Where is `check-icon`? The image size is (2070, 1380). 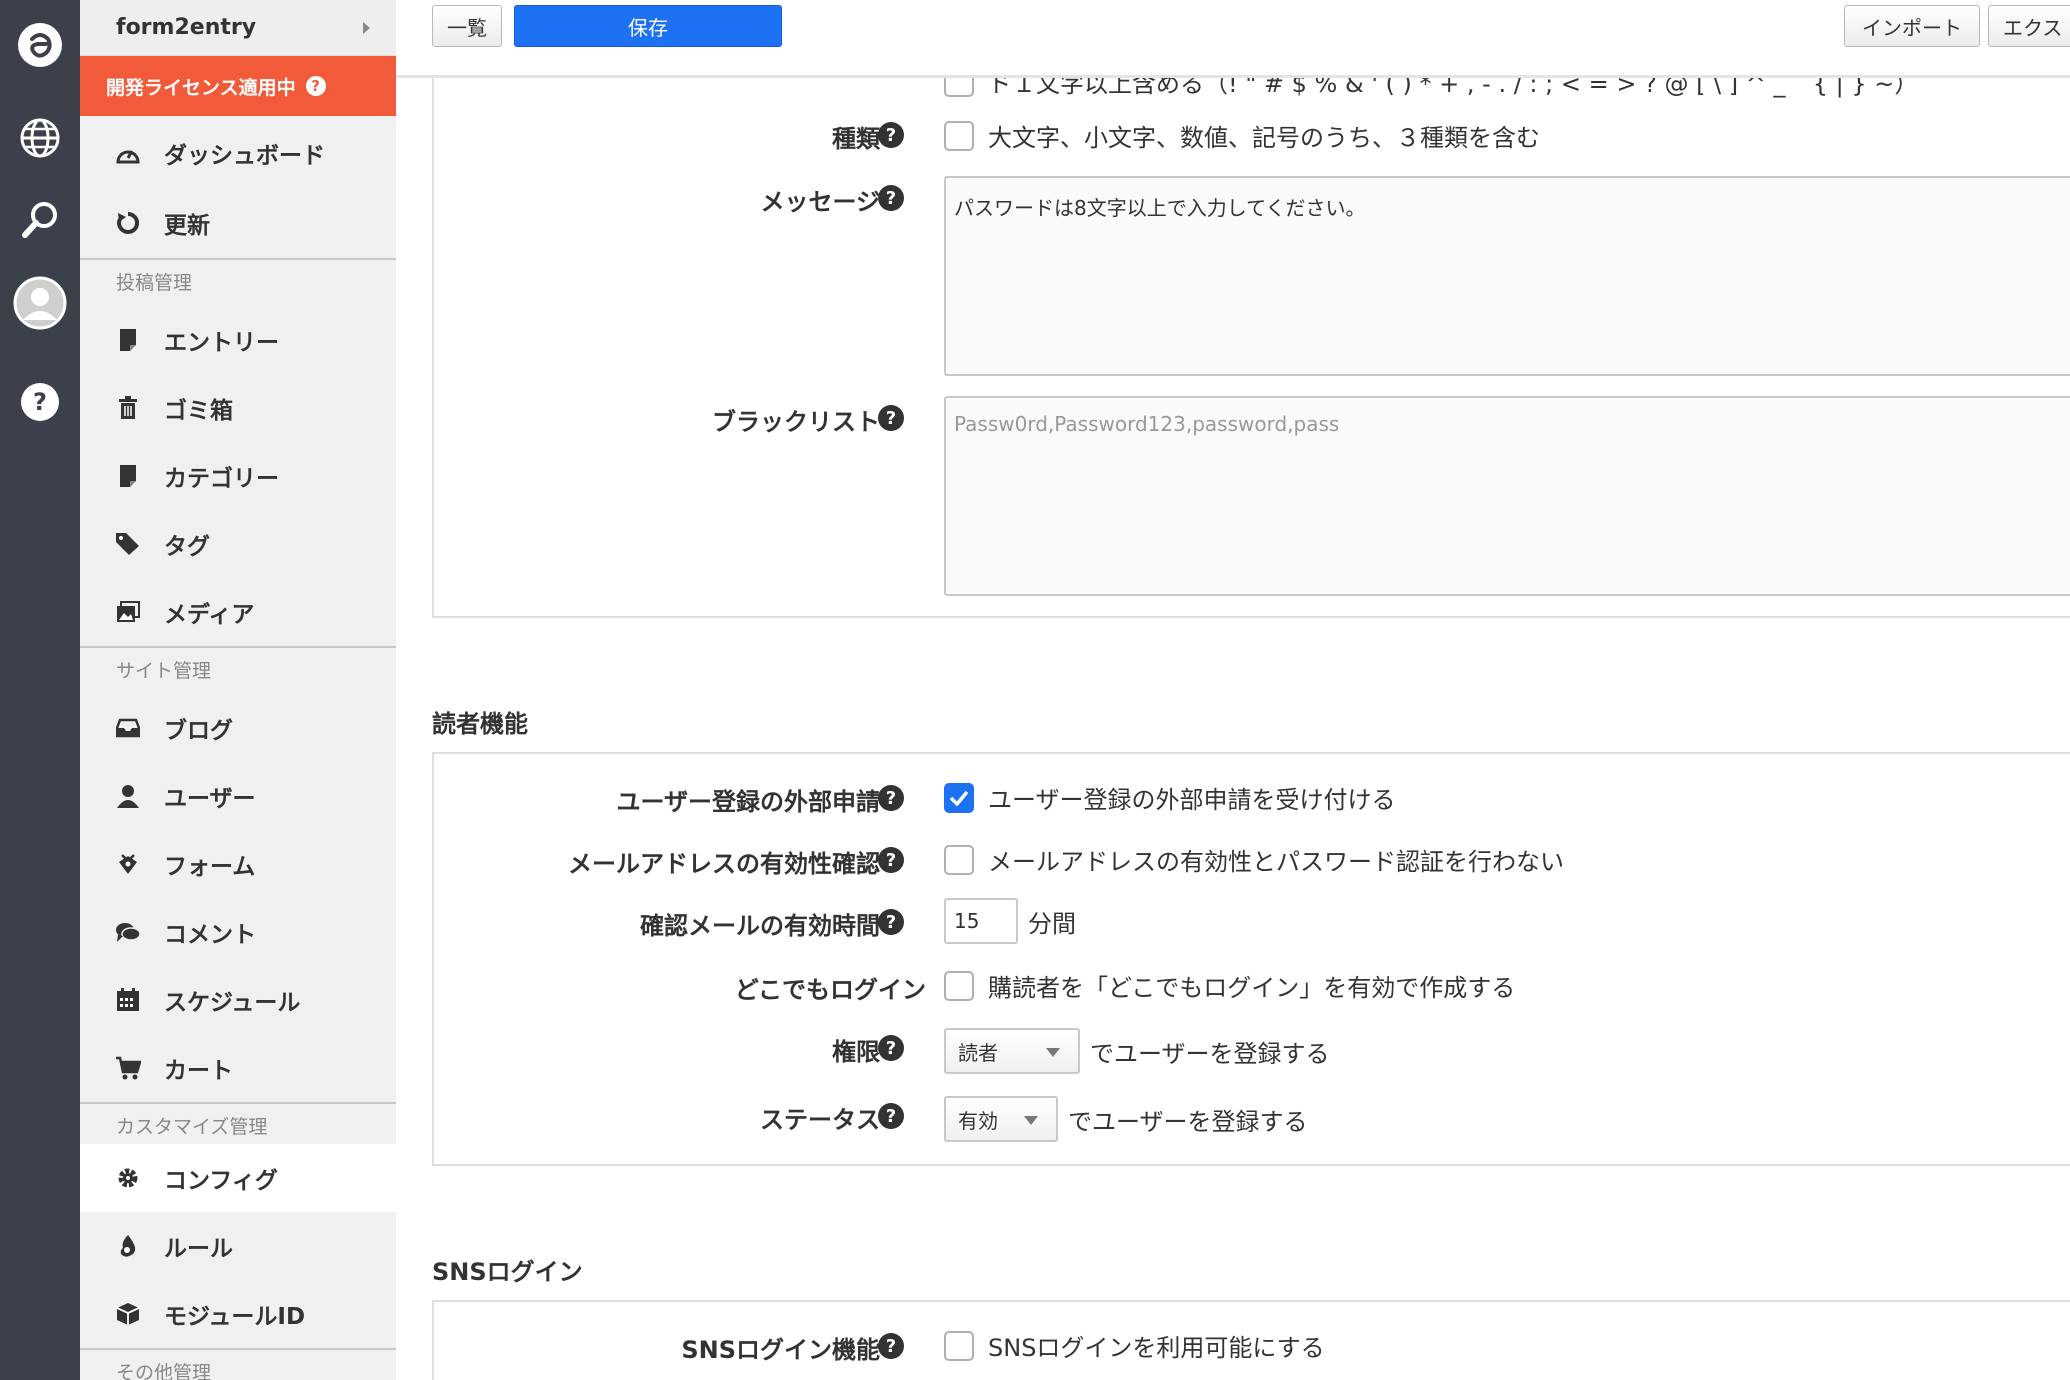
check-icon is located at coordinates (959, 798).